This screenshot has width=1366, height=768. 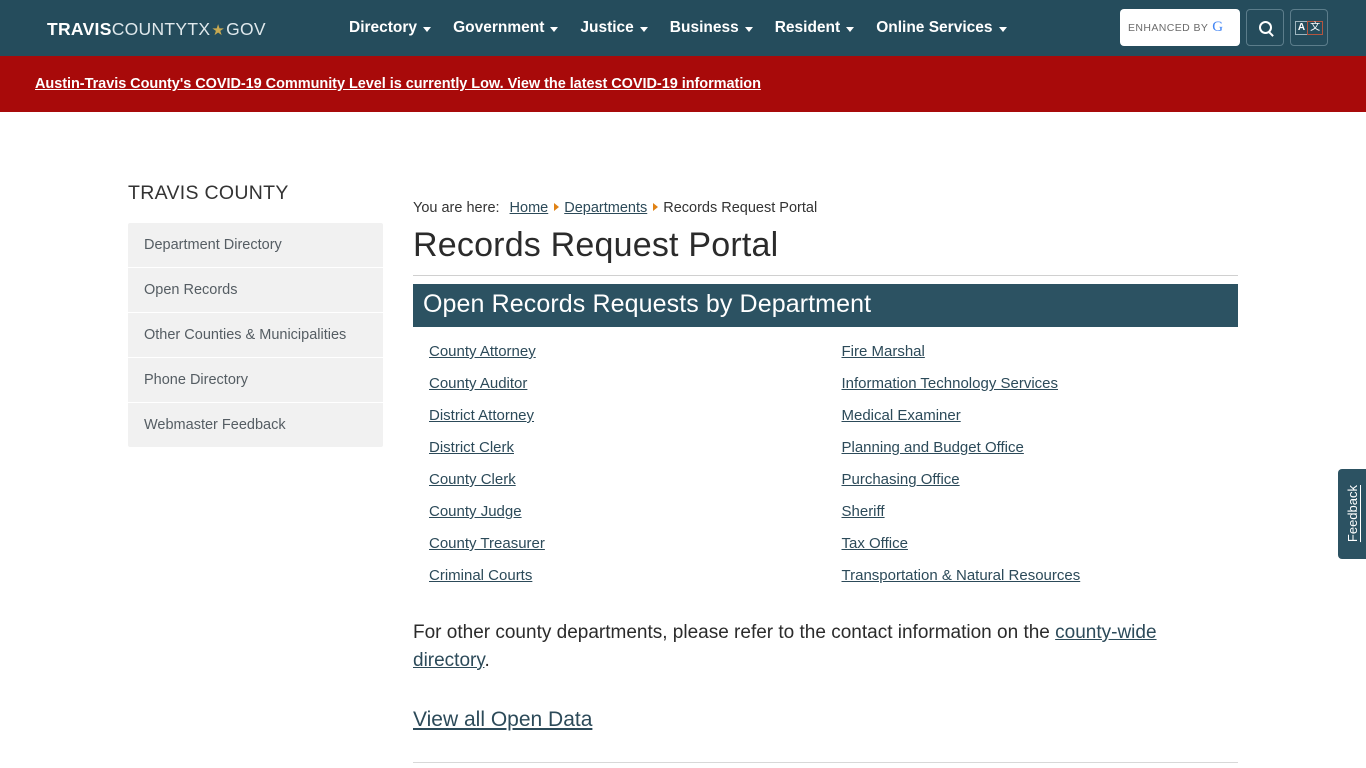 What do you see at coordinates (213, 245) in the screenshot?
I see `sidebar-item-label: Department Directory` at bounding box center [213, 245].